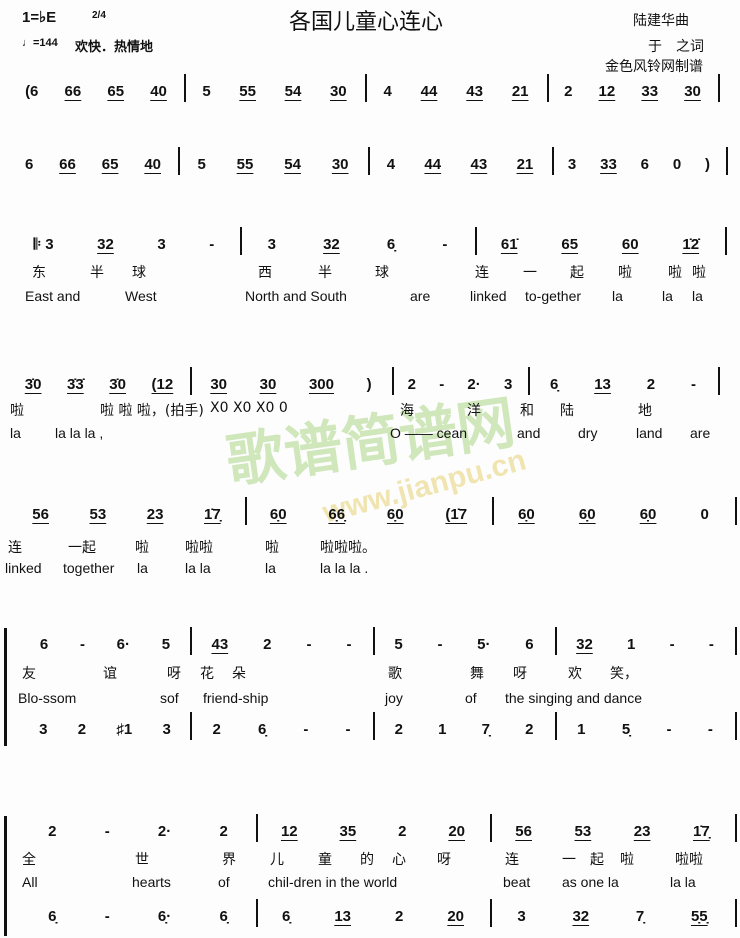 The image size is (740, 938). I want to click on lyric-english: linked, so click(23, 568).